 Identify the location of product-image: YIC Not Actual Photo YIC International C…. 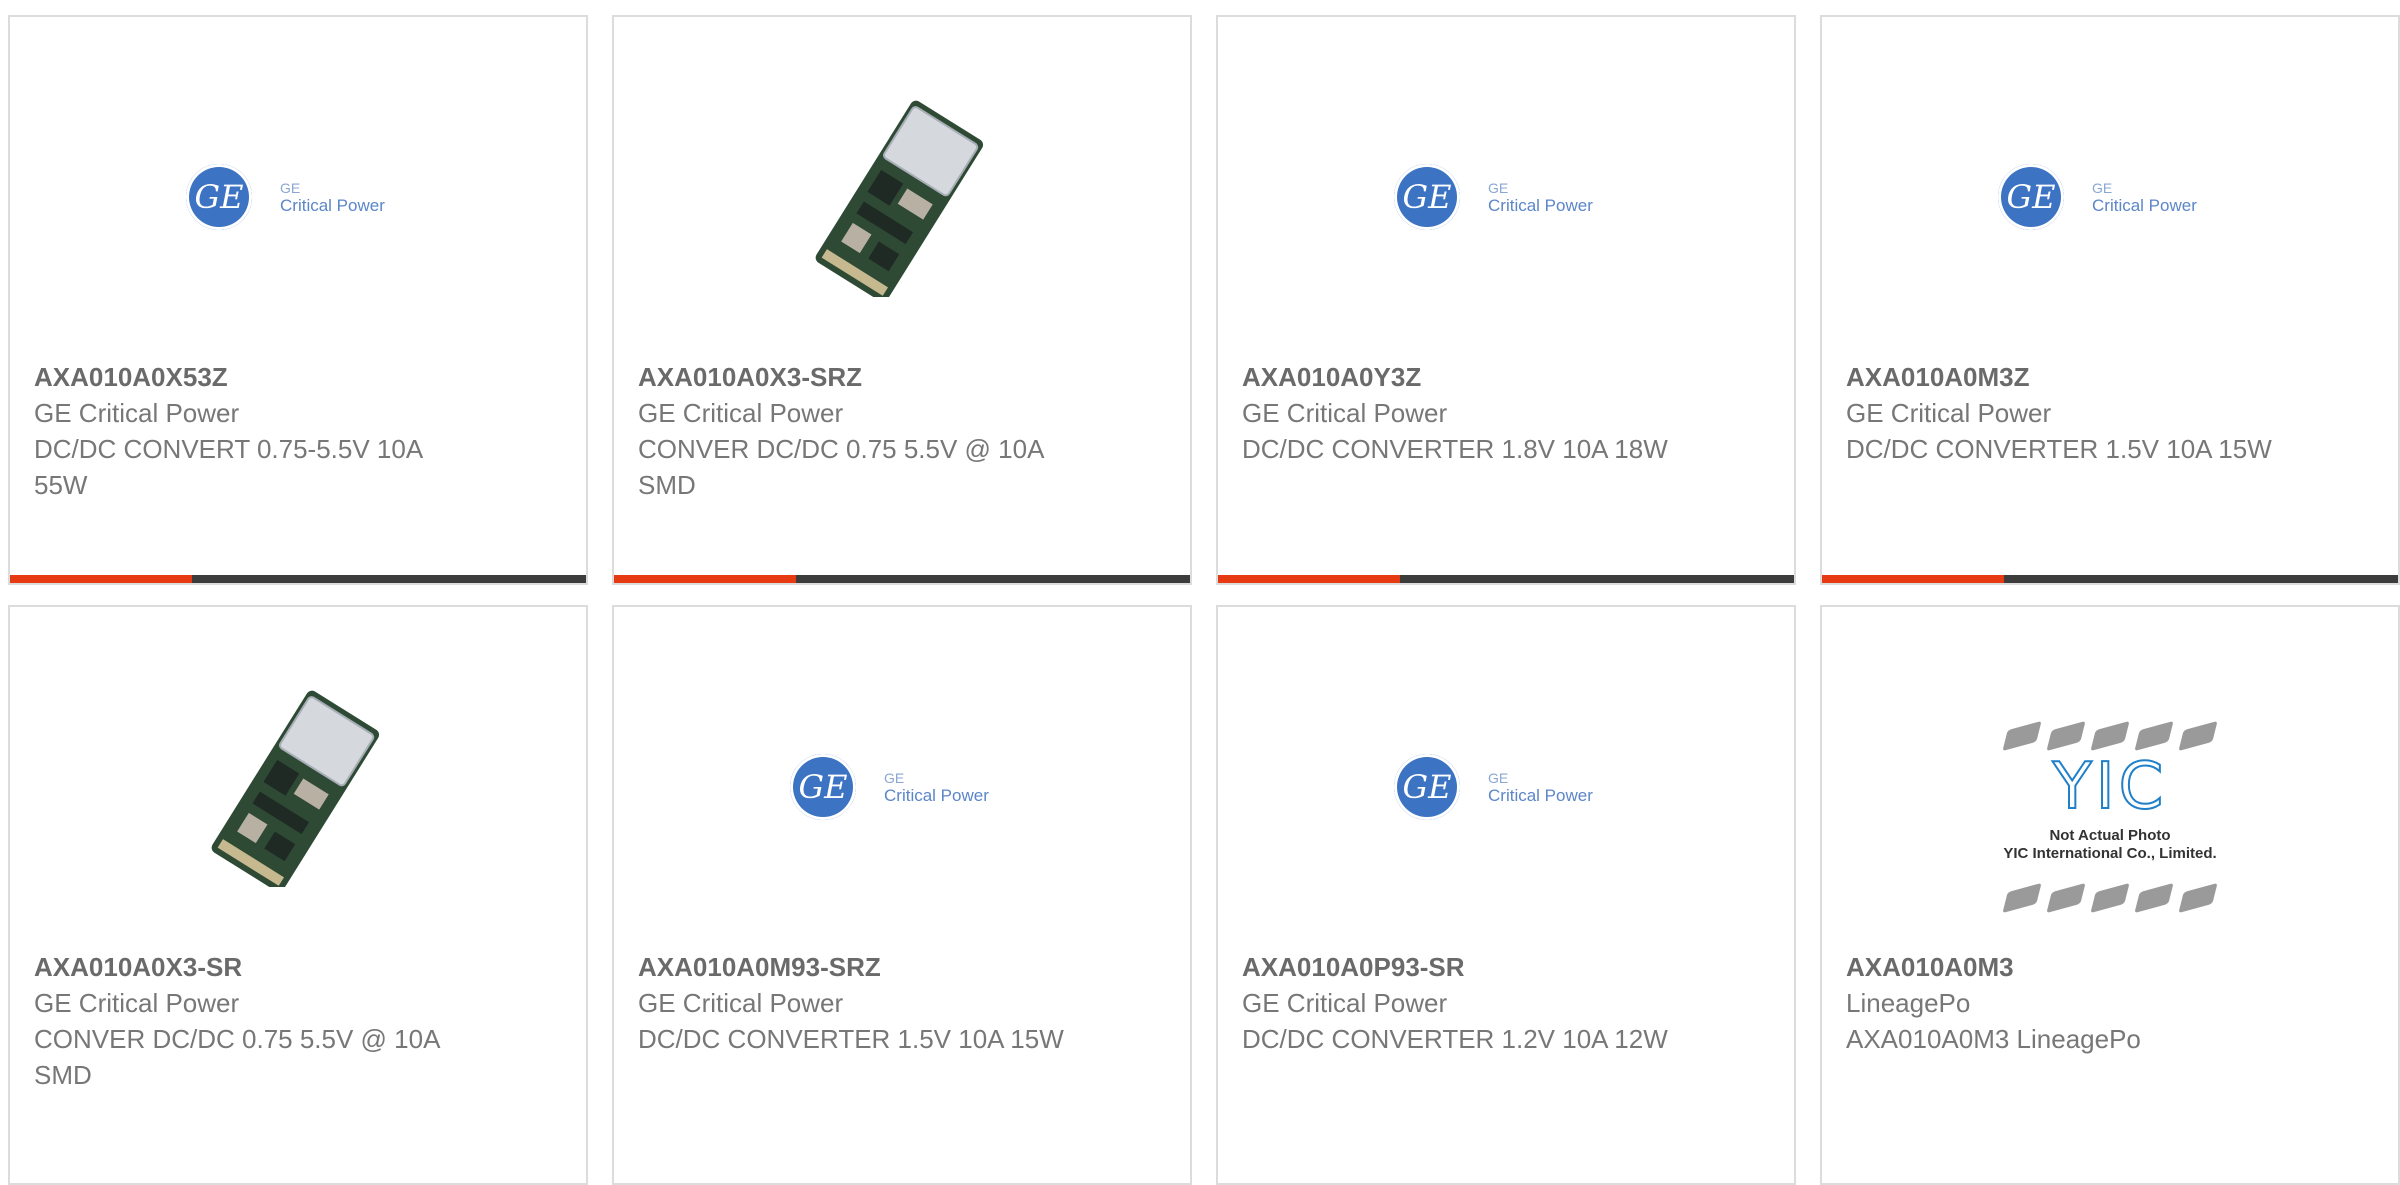
(2110, 817).